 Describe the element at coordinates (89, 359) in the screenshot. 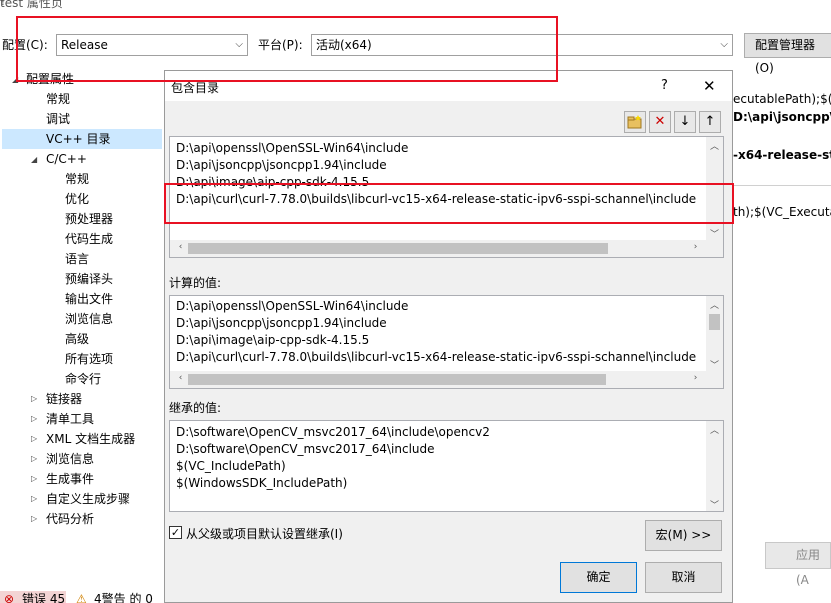

I see `tree-item-all-options: 所有选项` at that location.